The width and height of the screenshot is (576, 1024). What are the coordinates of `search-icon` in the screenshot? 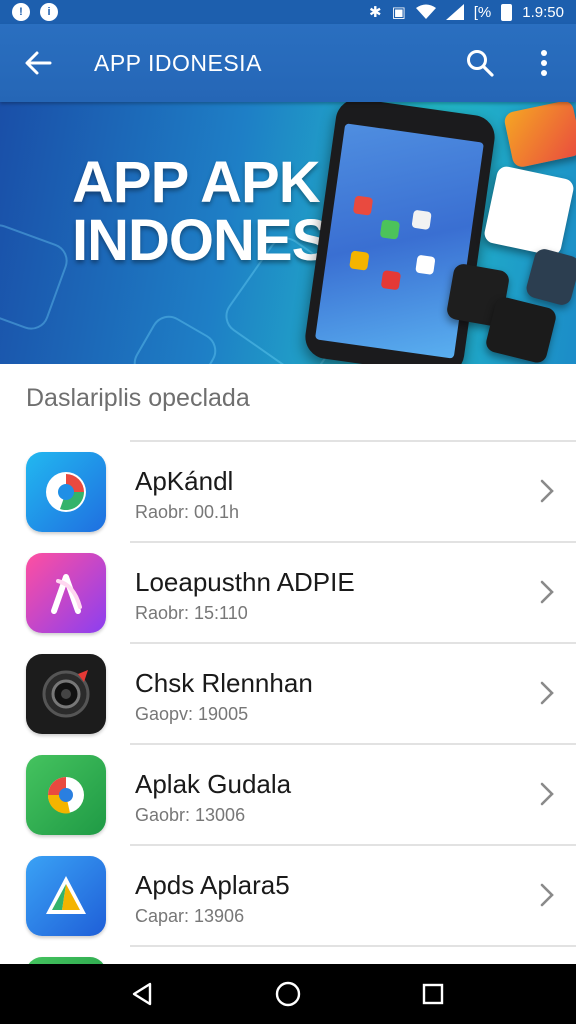 It's located at (480, 63).